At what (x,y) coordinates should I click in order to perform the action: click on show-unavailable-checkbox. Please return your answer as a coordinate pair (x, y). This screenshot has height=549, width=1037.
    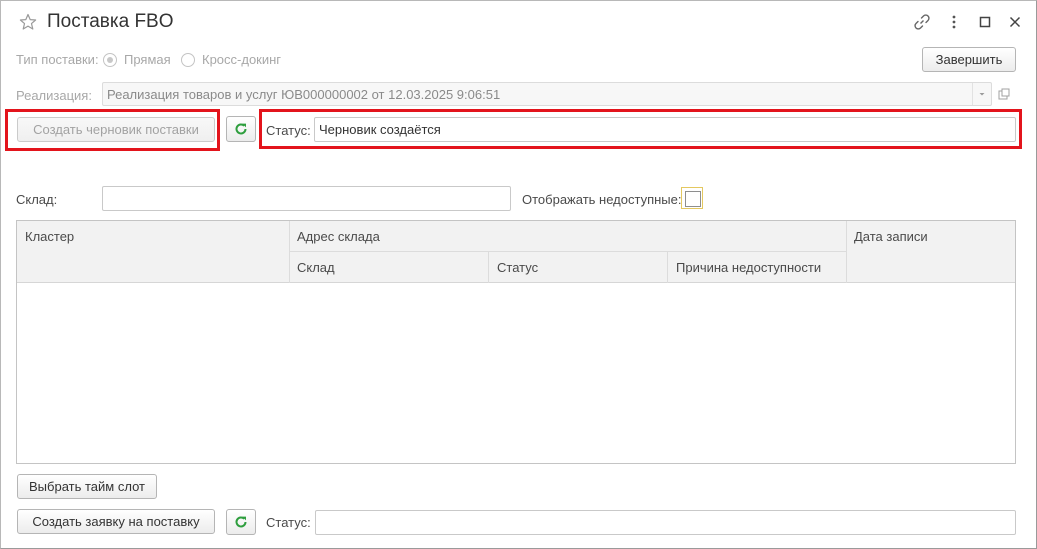
    Looking at the image, I should click on (692, 198).